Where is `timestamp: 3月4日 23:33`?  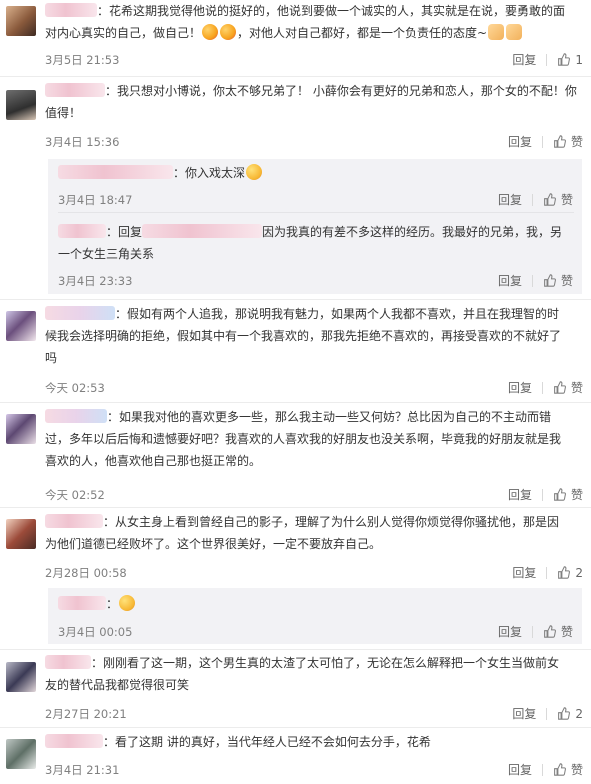
timestamp: 3月4日 23:33 is located at coordinates (95, 281).